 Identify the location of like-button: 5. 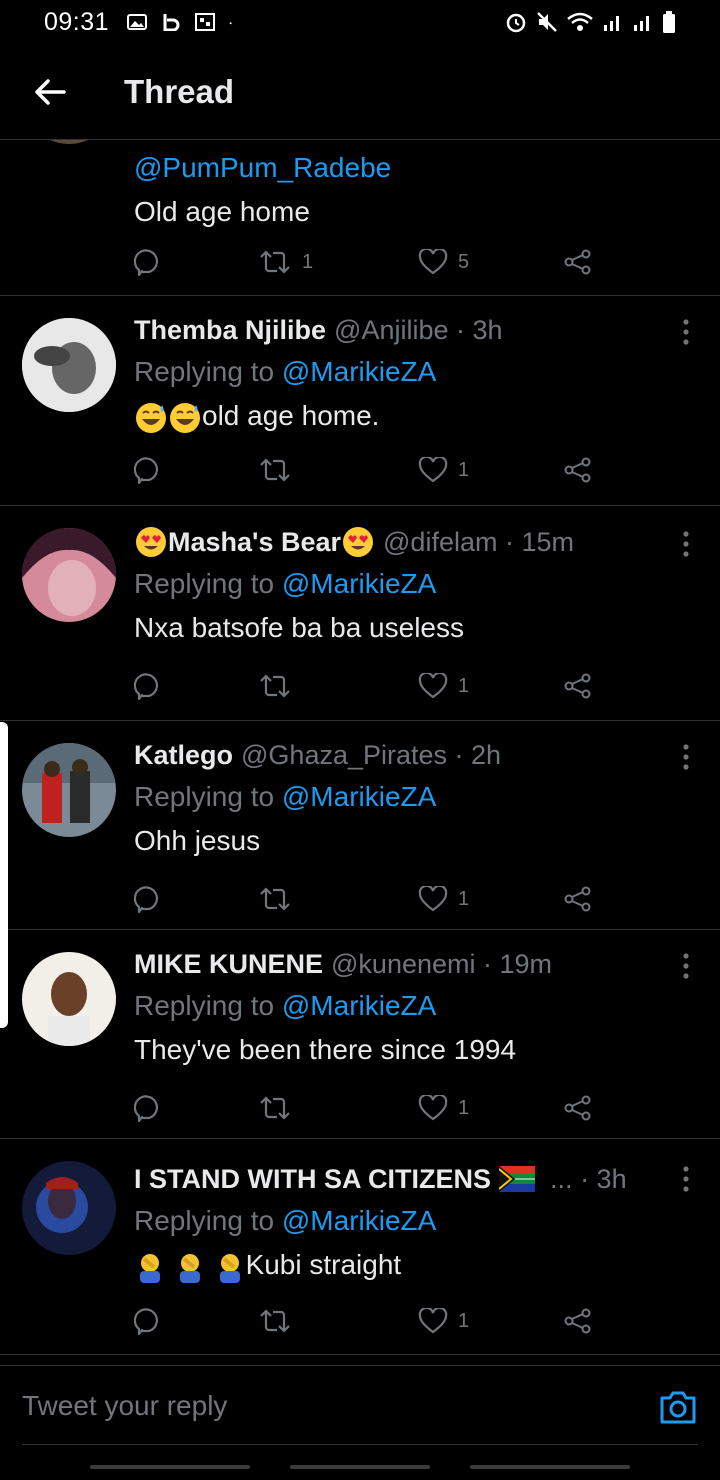
(491, 262).